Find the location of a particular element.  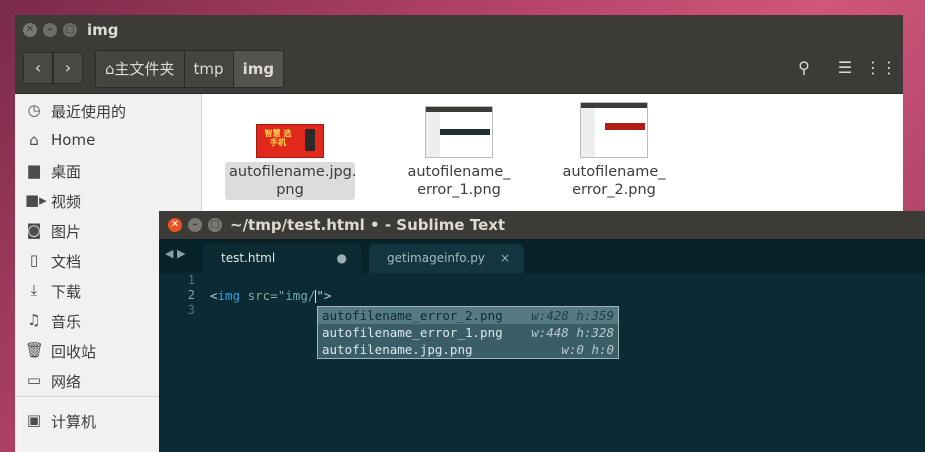

line-number: 2 is located at coordinates (191, 295).